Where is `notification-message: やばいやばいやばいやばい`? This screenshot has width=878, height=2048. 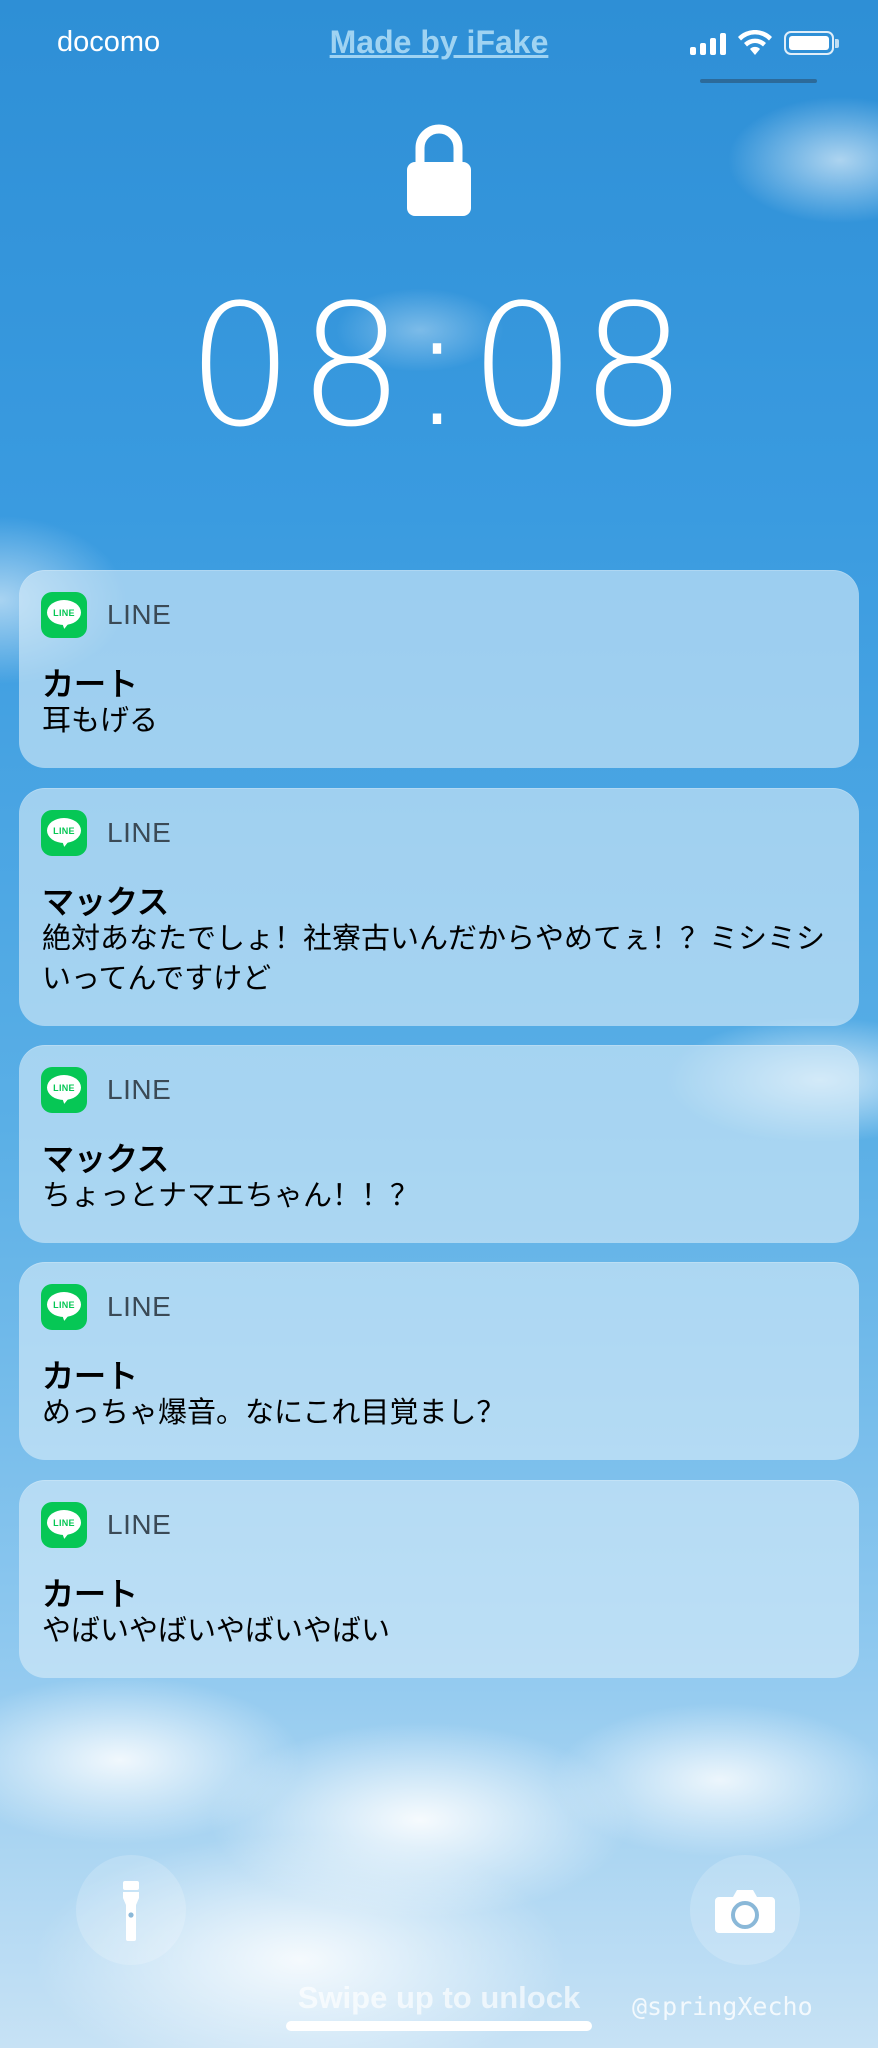
notification-message: やばいやばいやばいやばい is located at coordinates (216, 1631).